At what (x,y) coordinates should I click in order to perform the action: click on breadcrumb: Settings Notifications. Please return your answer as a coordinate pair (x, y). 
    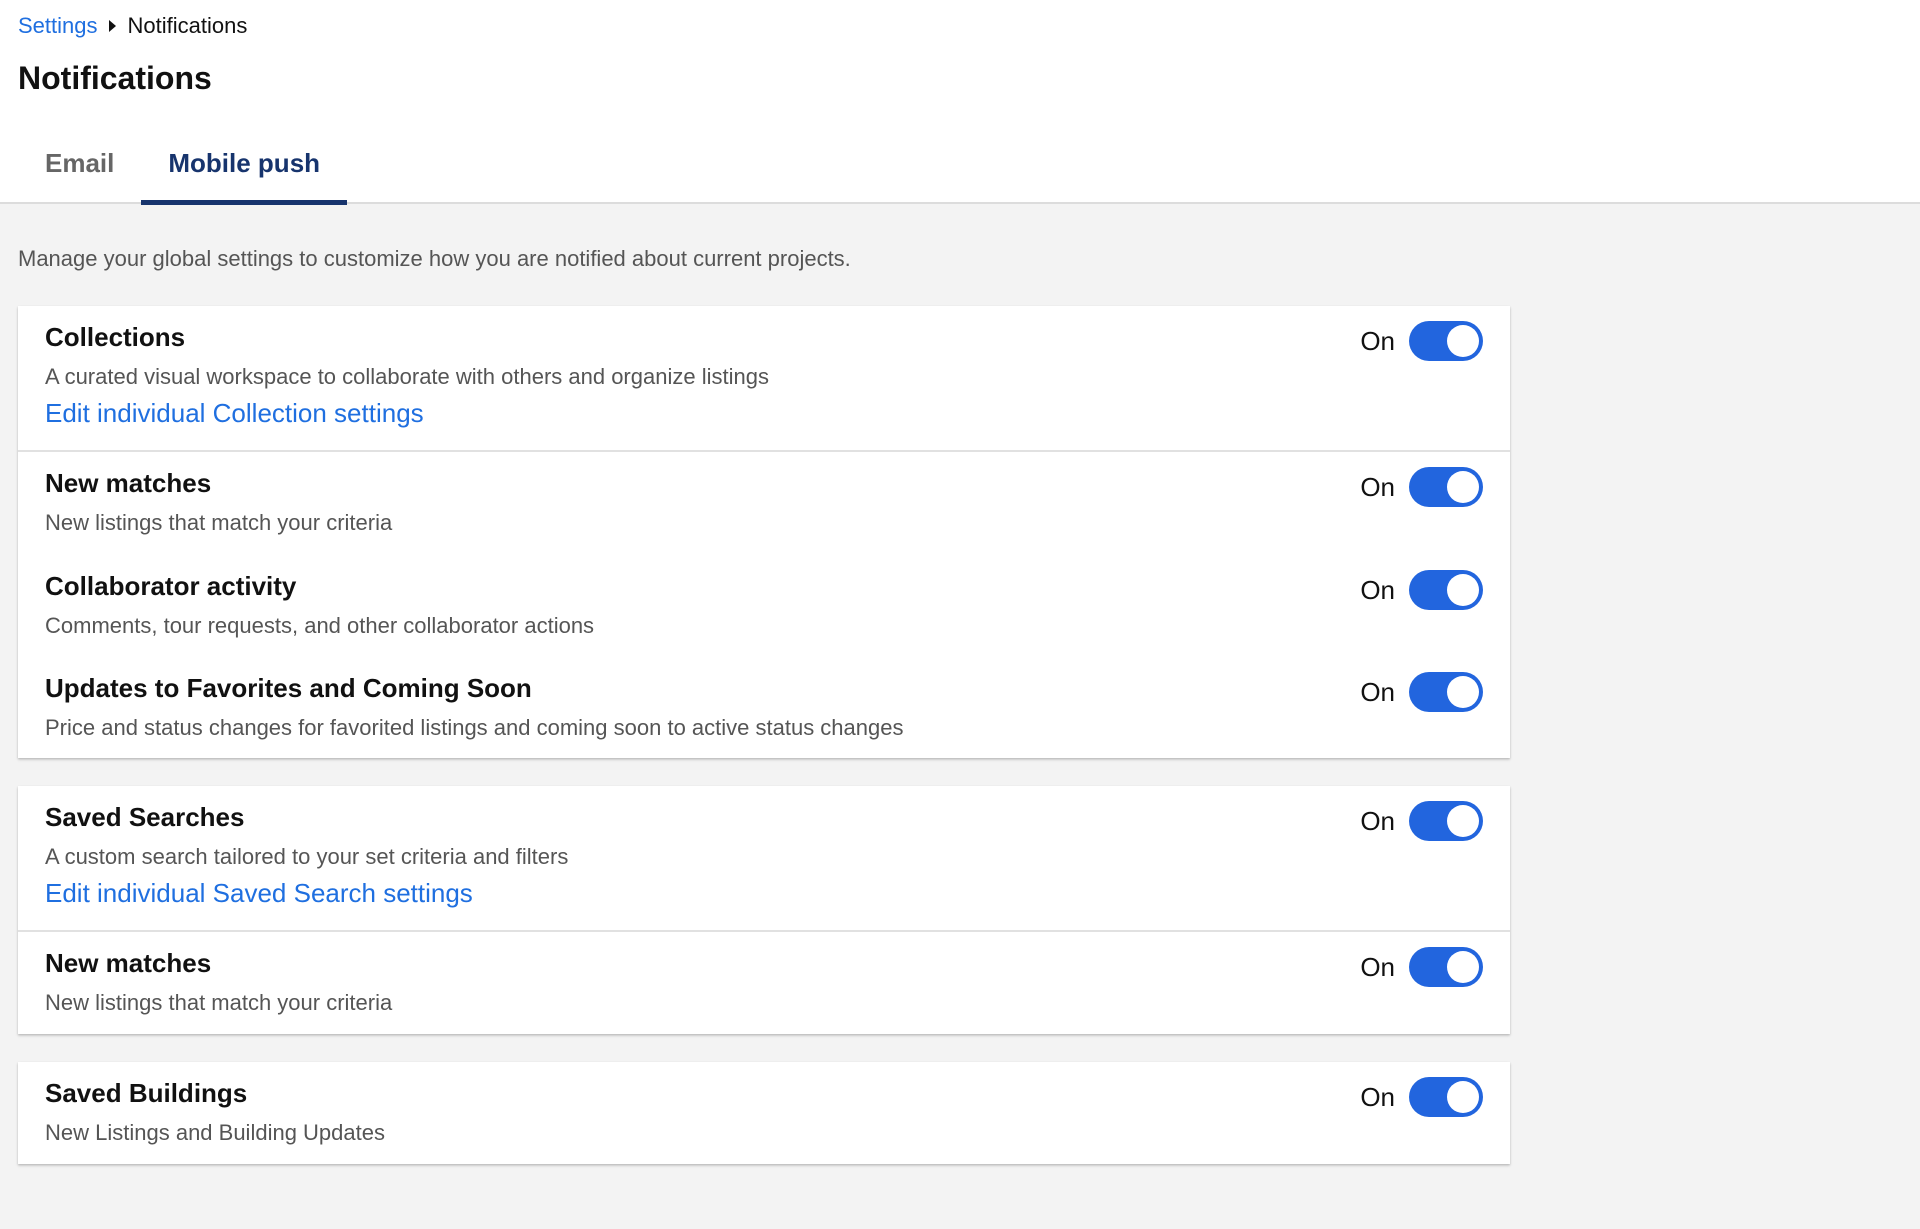
    Looking at the image, I should click on (132, 26).